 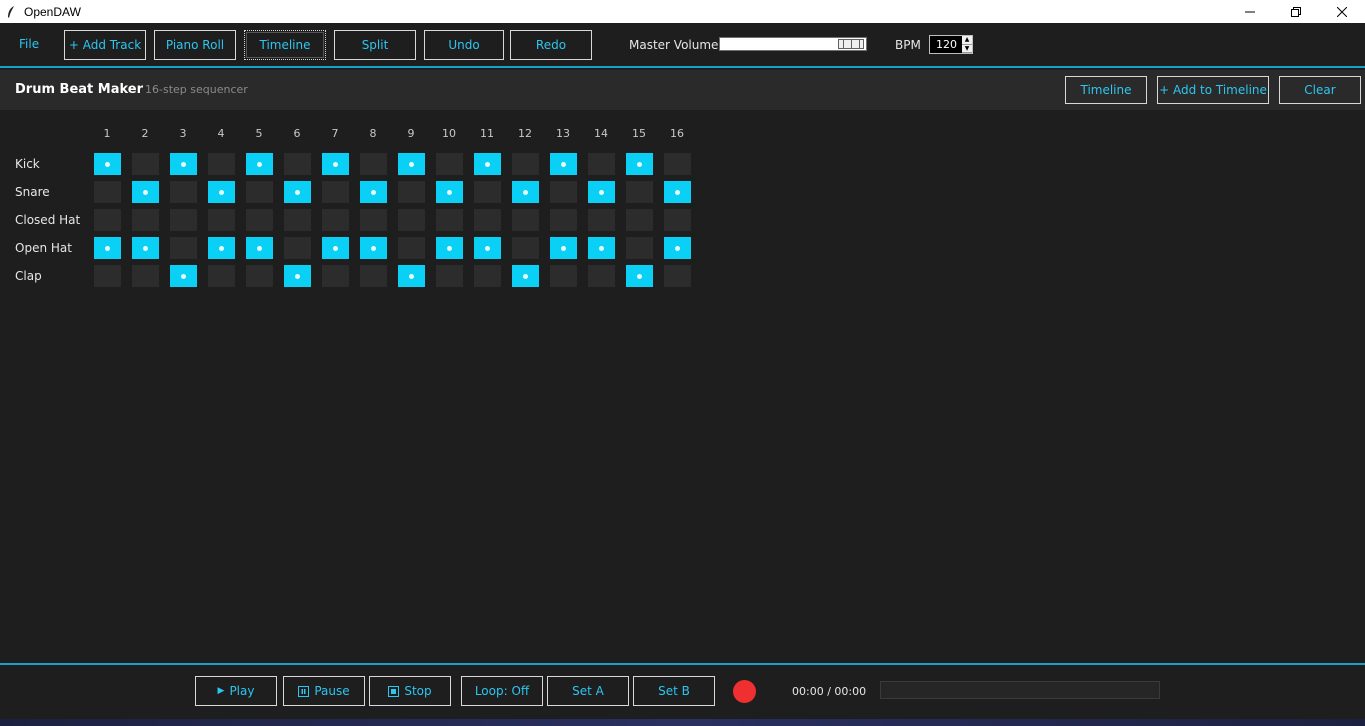 What do you see at coordinates (588, 691) in the screenshot?
I see `set-a-button: Set A` at bounding box center [588, 691].